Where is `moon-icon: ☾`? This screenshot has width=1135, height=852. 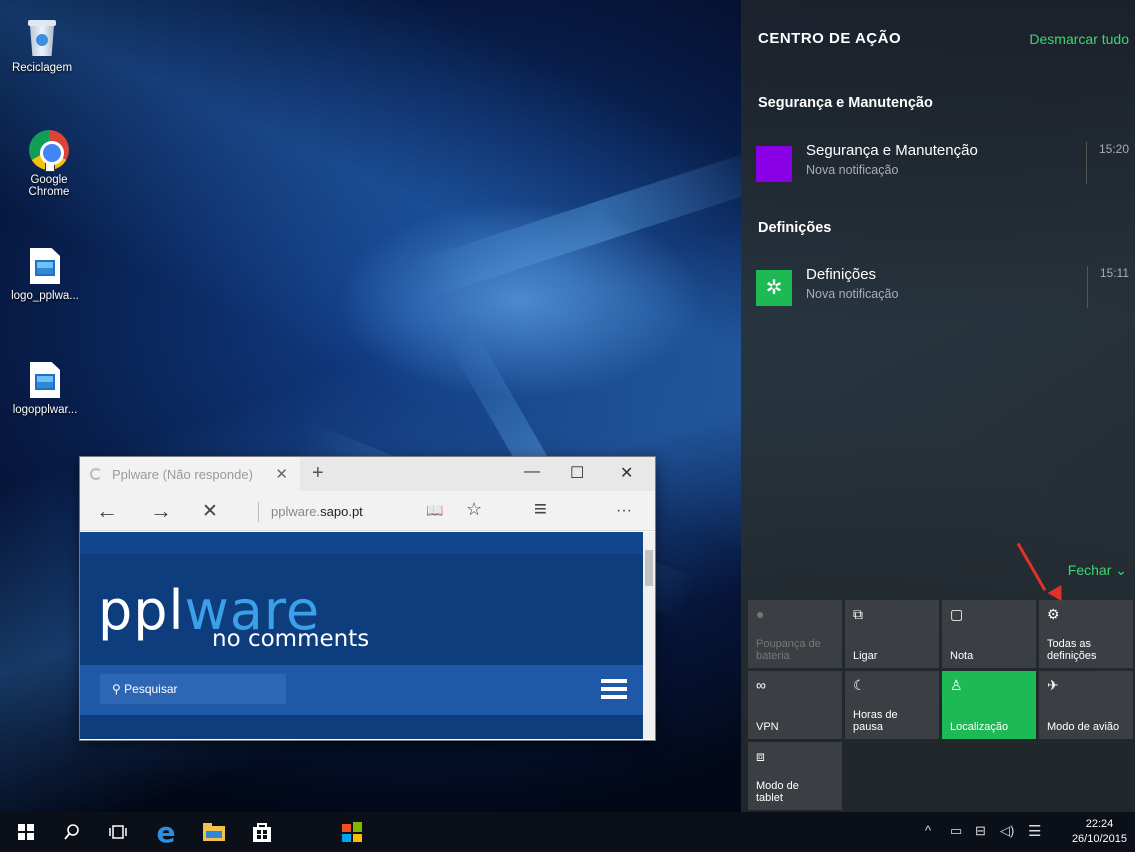
moon-icon: ☾ is located at coordinates (859, 685).